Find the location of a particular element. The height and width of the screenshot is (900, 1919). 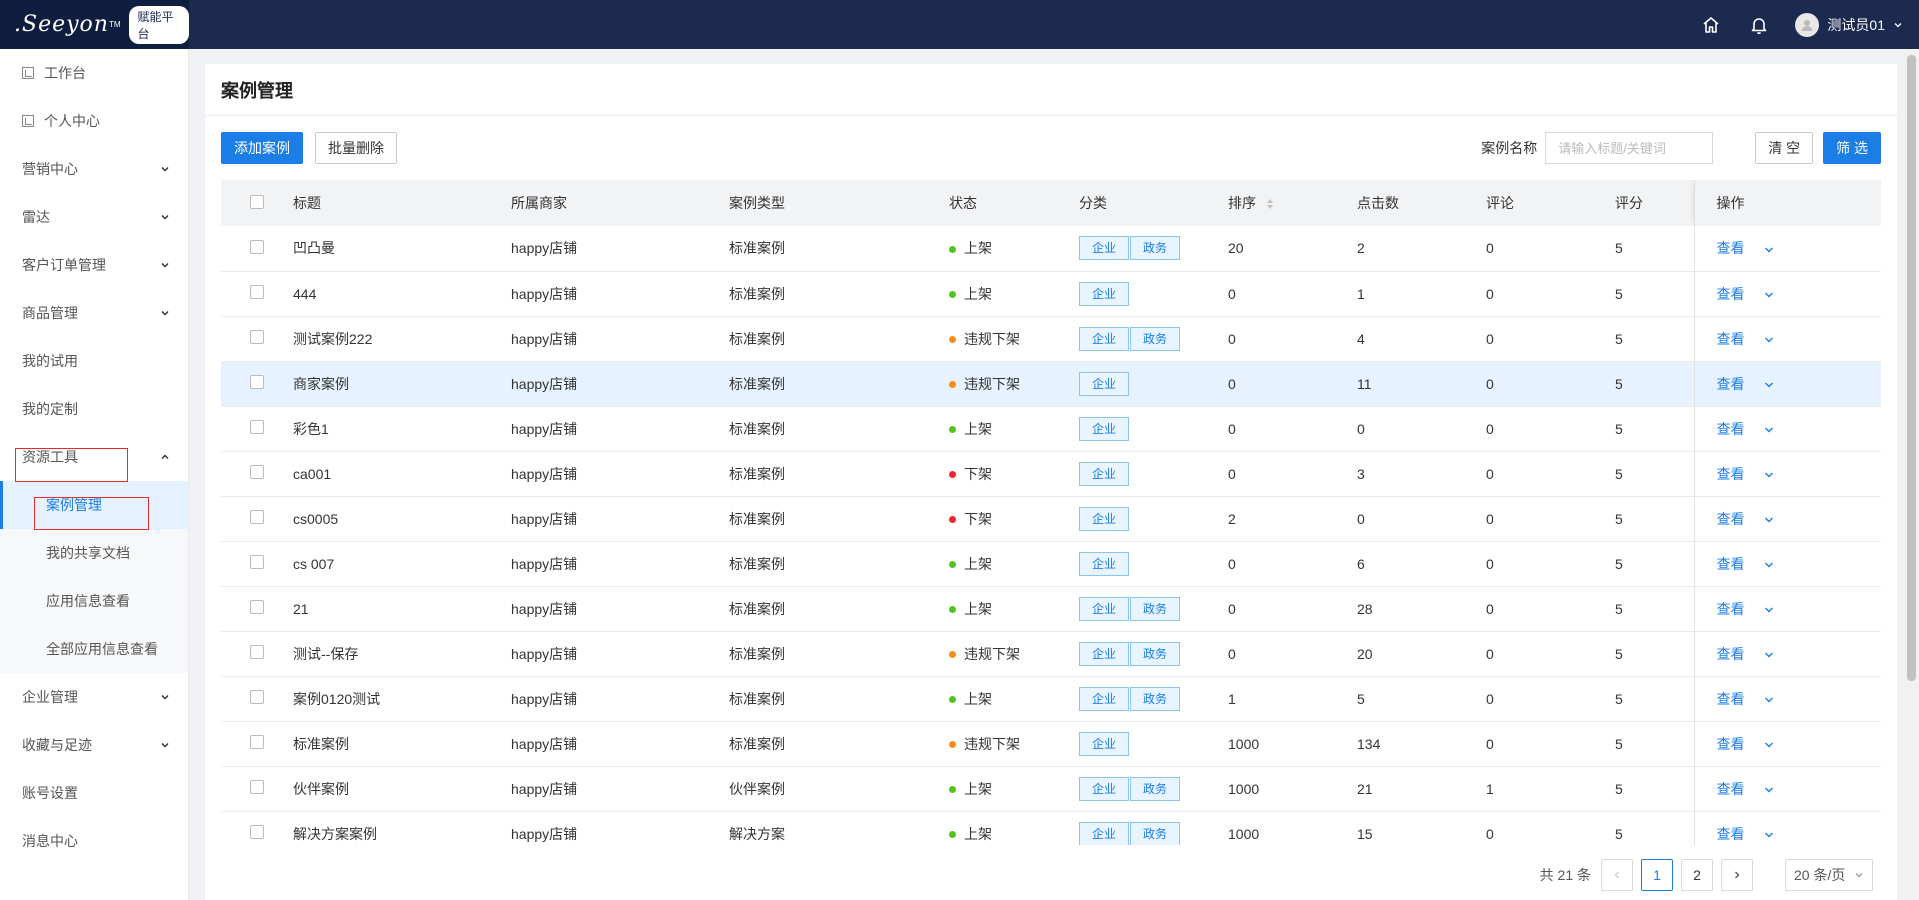

sidebar-item-case-management: 案例管理 is located at coordinates (94, 505).